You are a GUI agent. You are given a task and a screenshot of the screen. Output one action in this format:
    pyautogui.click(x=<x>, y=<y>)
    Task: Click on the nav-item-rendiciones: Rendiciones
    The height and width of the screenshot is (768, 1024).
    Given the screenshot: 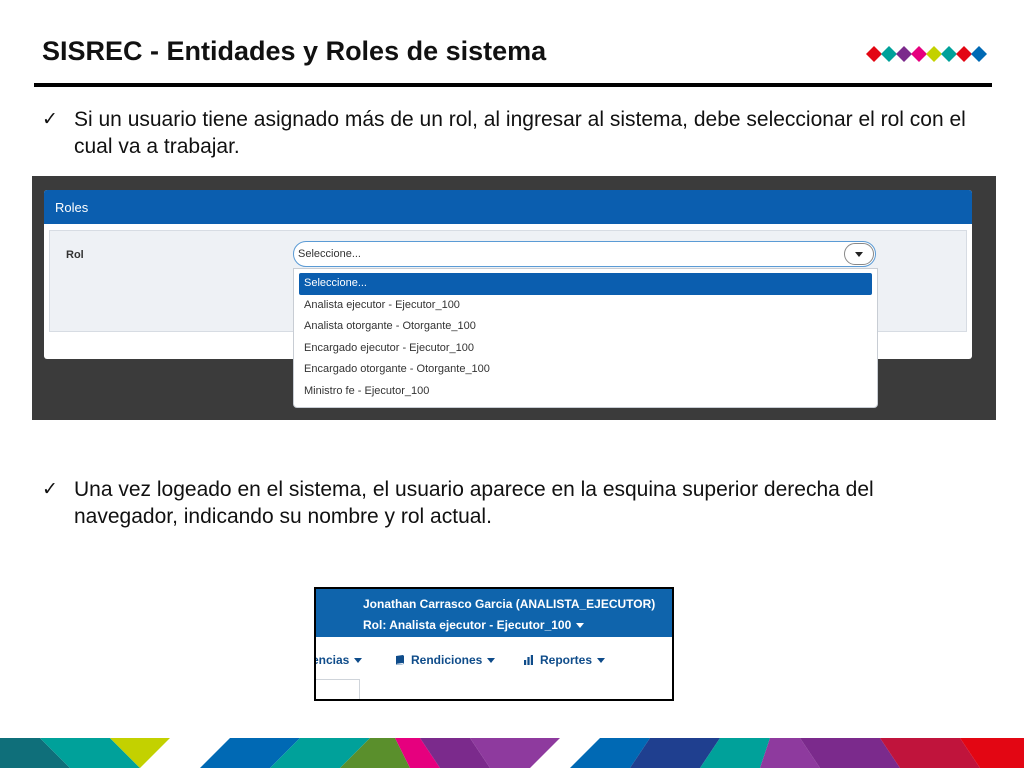 What is the action you would take?
    pyautogui.click(x=445, y=660)
    